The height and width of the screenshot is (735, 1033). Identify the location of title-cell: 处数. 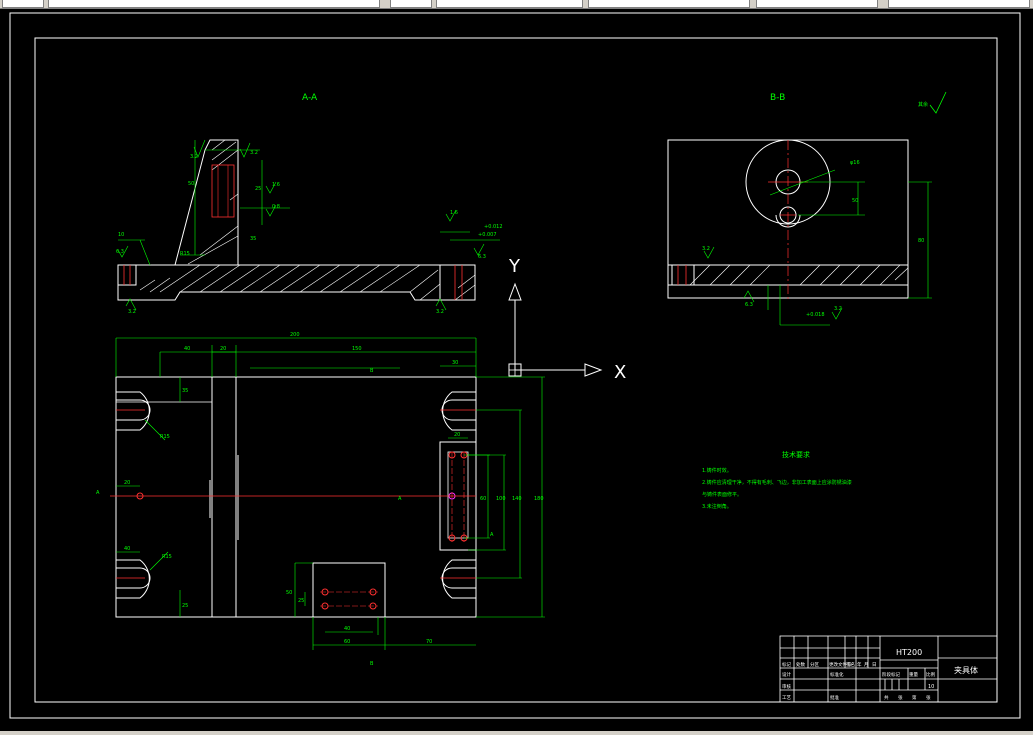
(800, 664).